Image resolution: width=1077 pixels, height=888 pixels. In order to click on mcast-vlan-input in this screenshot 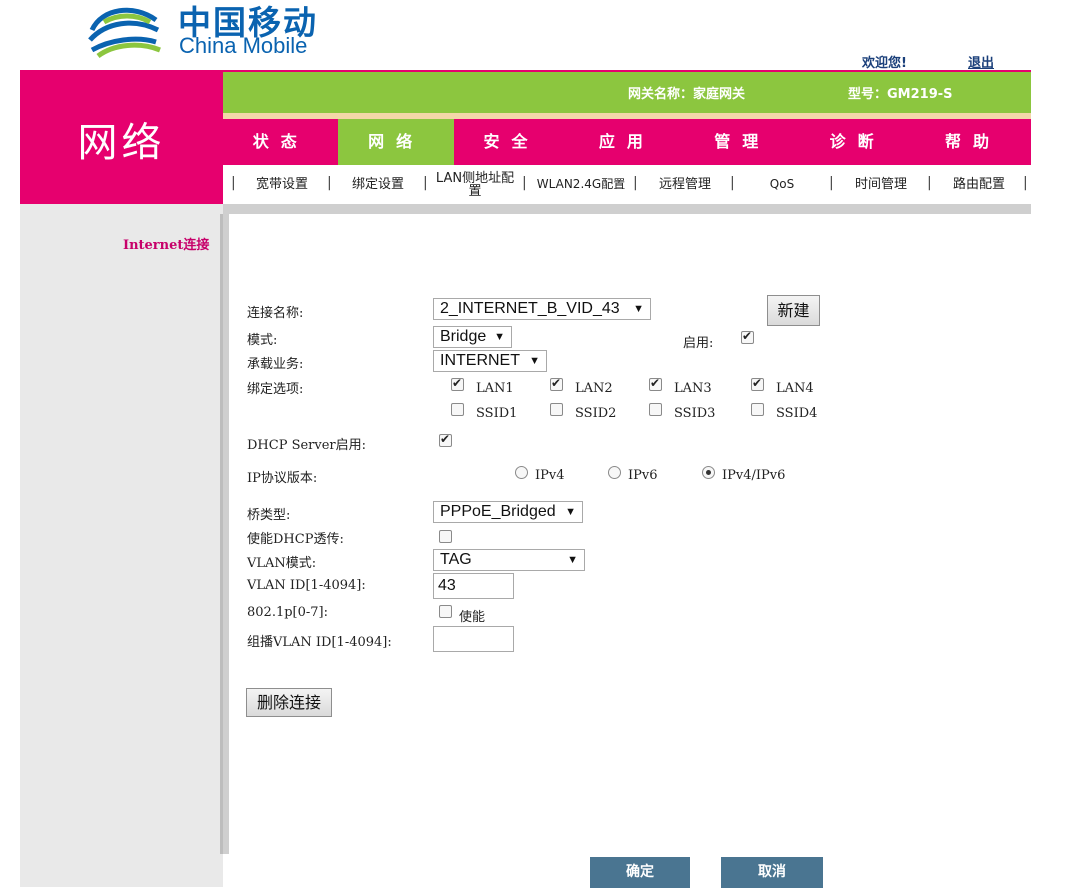, I will do `click(473, 639)`.